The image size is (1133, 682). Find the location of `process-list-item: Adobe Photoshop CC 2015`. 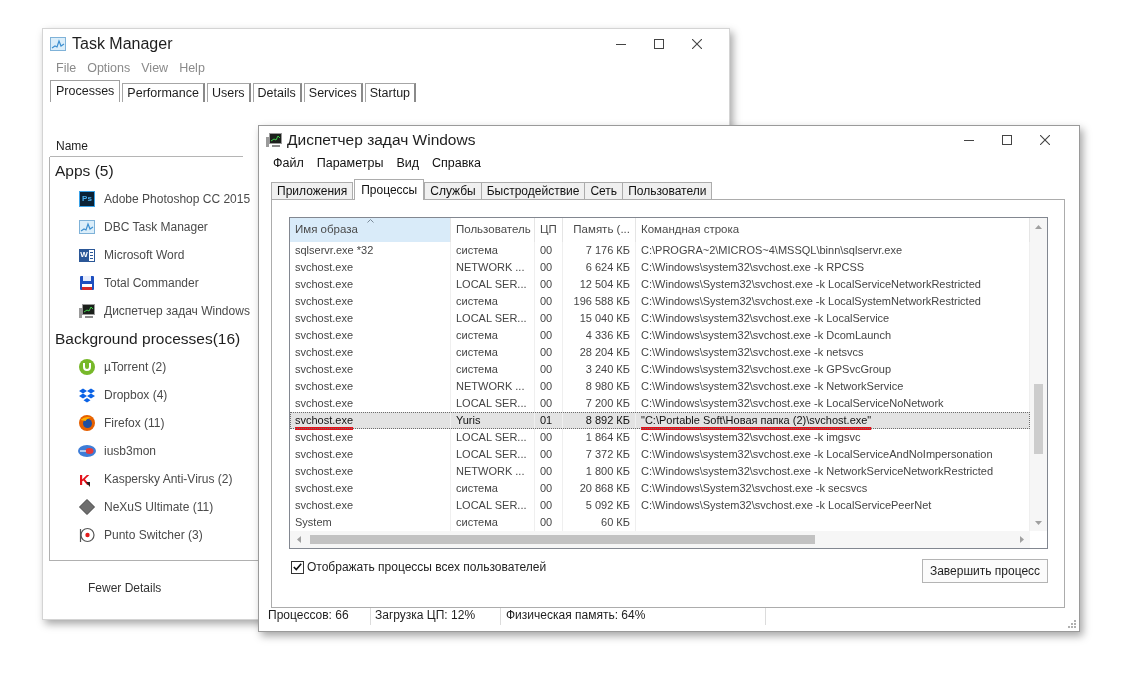

process-list-item: Adobe Photoshop CC 2015 is located at coordinates (177, 199).